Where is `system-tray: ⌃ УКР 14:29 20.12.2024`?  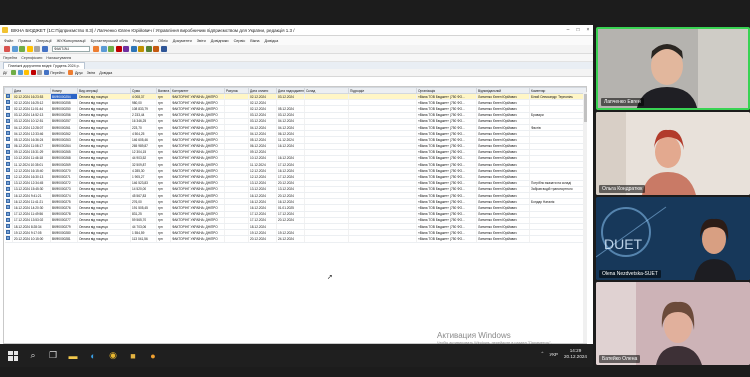 system-tray: ⌃ УКР 14:29 20.12.2024 is located at coordinates (563, 354).